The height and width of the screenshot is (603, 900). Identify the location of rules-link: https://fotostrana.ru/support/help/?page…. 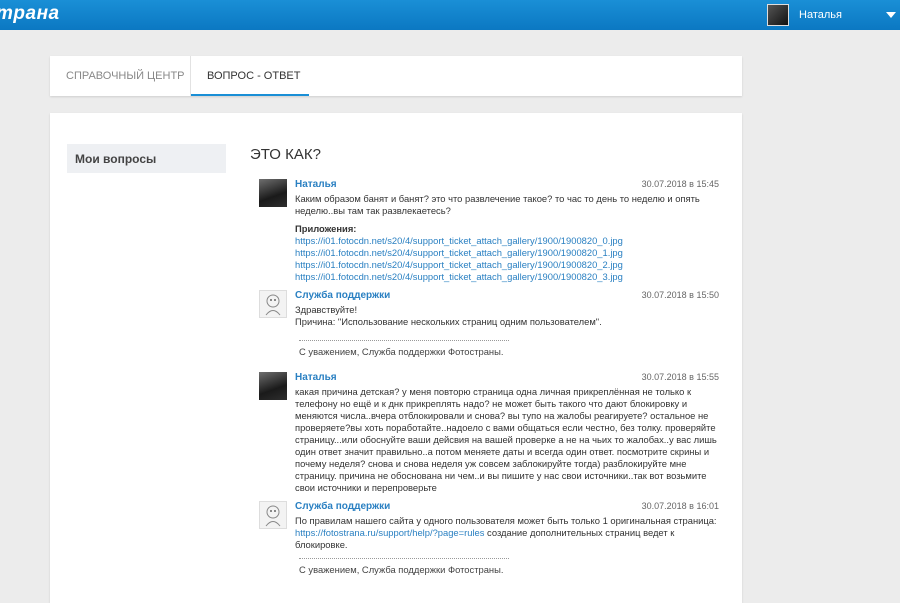
(389, 532).